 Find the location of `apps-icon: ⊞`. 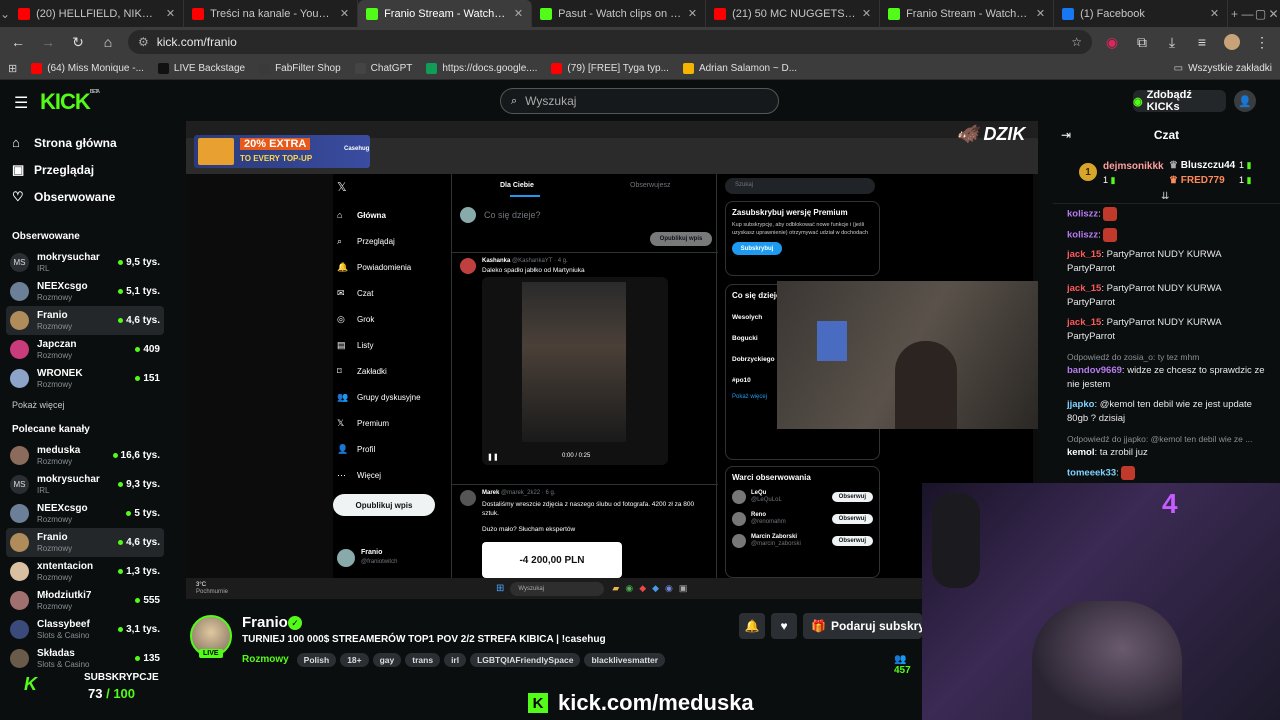

apps-icon: ⊞ is located at coordinates (12, 68).